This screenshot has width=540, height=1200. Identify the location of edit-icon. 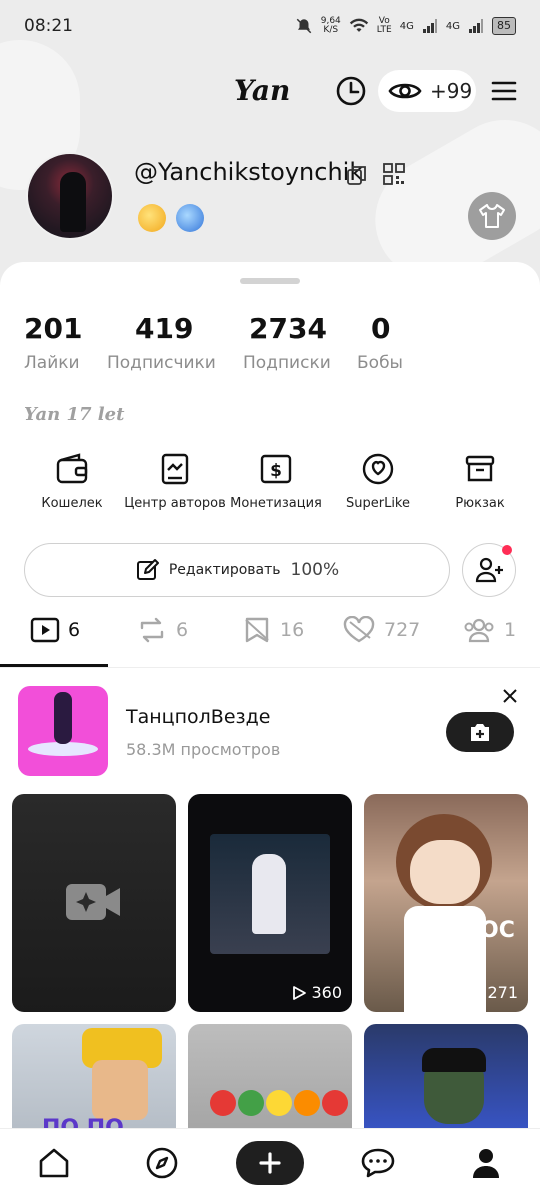
(147, 569).